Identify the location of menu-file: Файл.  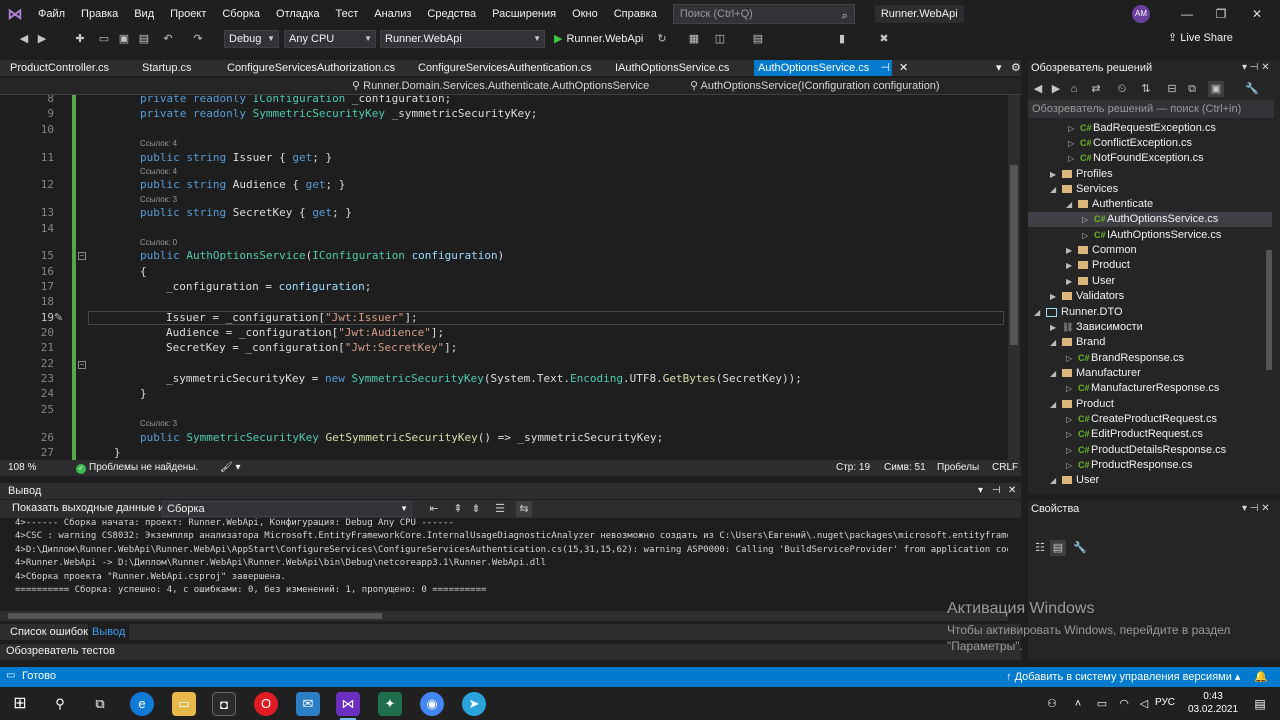
(51, 14).